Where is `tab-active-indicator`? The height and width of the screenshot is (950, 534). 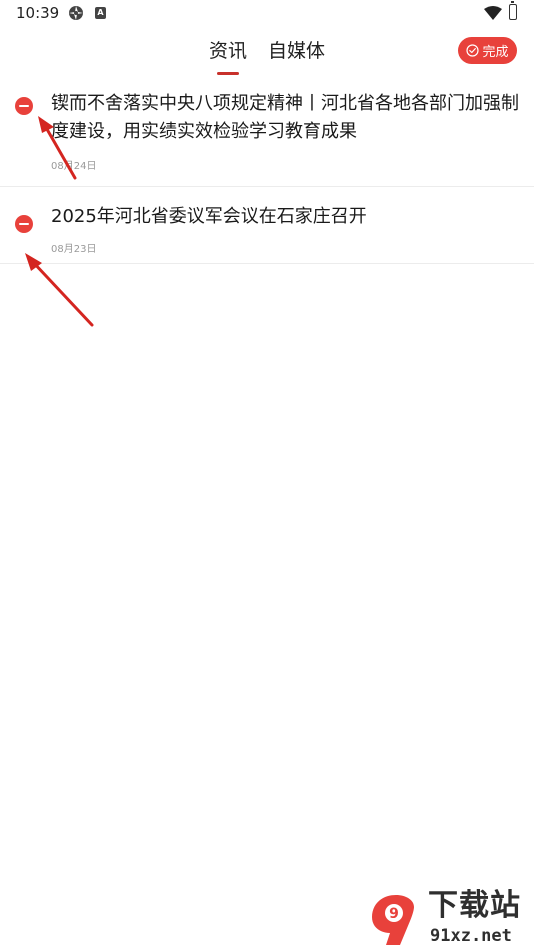 tab-active-indicator is located at coordinates (228, 73).